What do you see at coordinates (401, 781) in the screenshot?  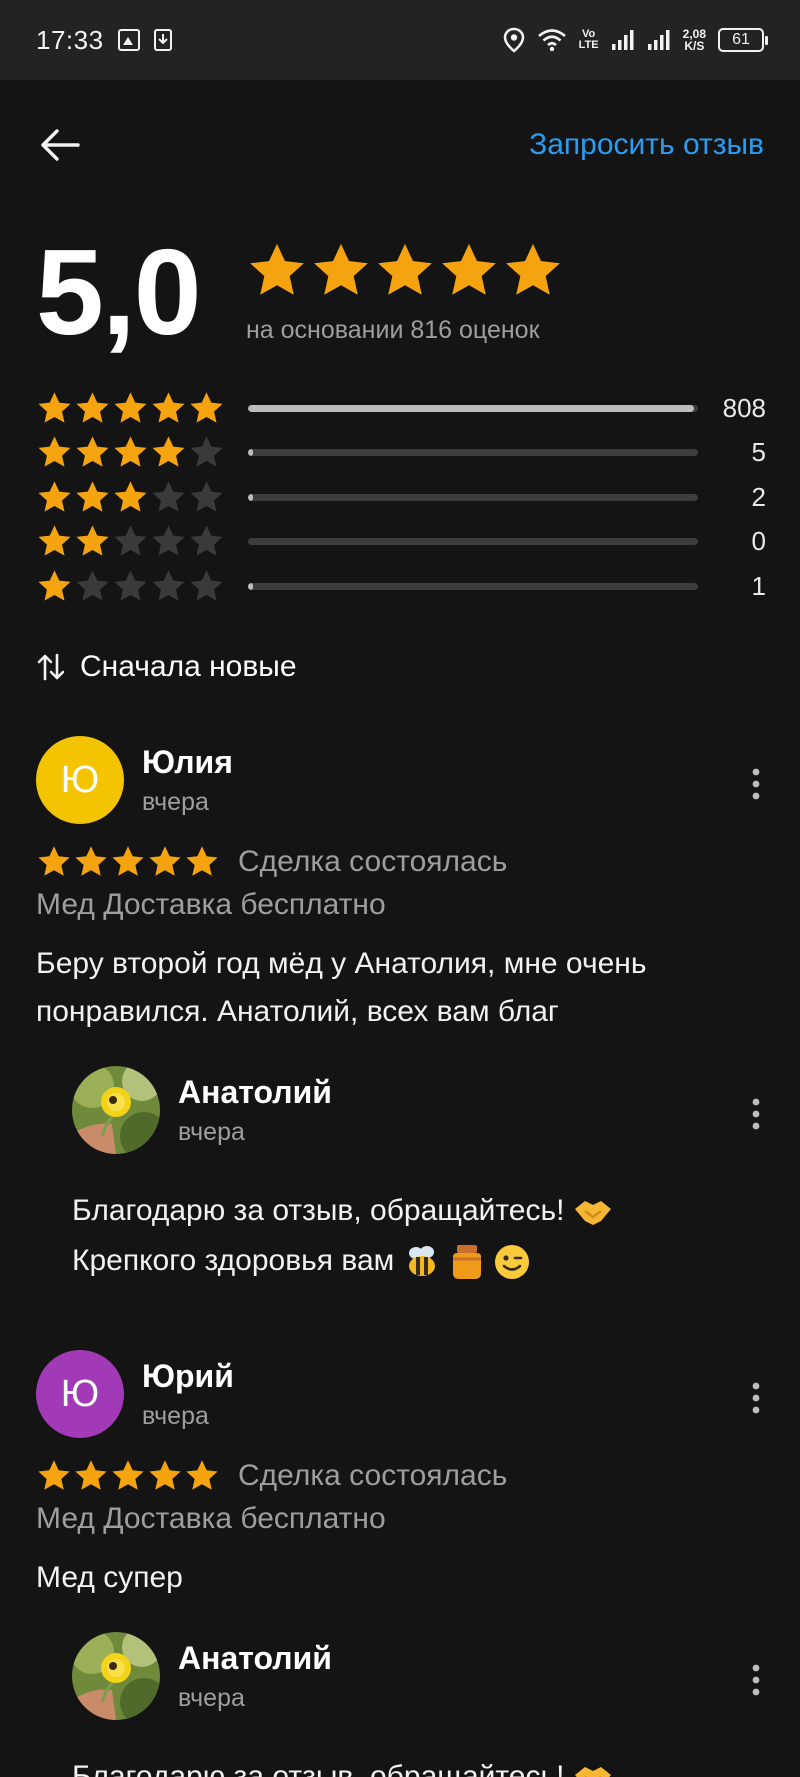 I see `review-header: Ю Юлия вчера` at bounding box center [401, 781].